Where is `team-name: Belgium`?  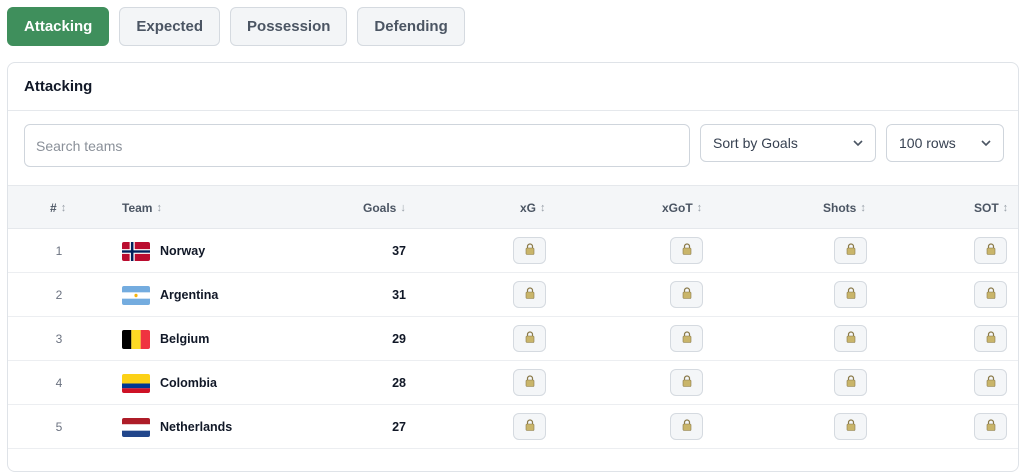
team-name: Belgium is located at coordinates (185, 339).